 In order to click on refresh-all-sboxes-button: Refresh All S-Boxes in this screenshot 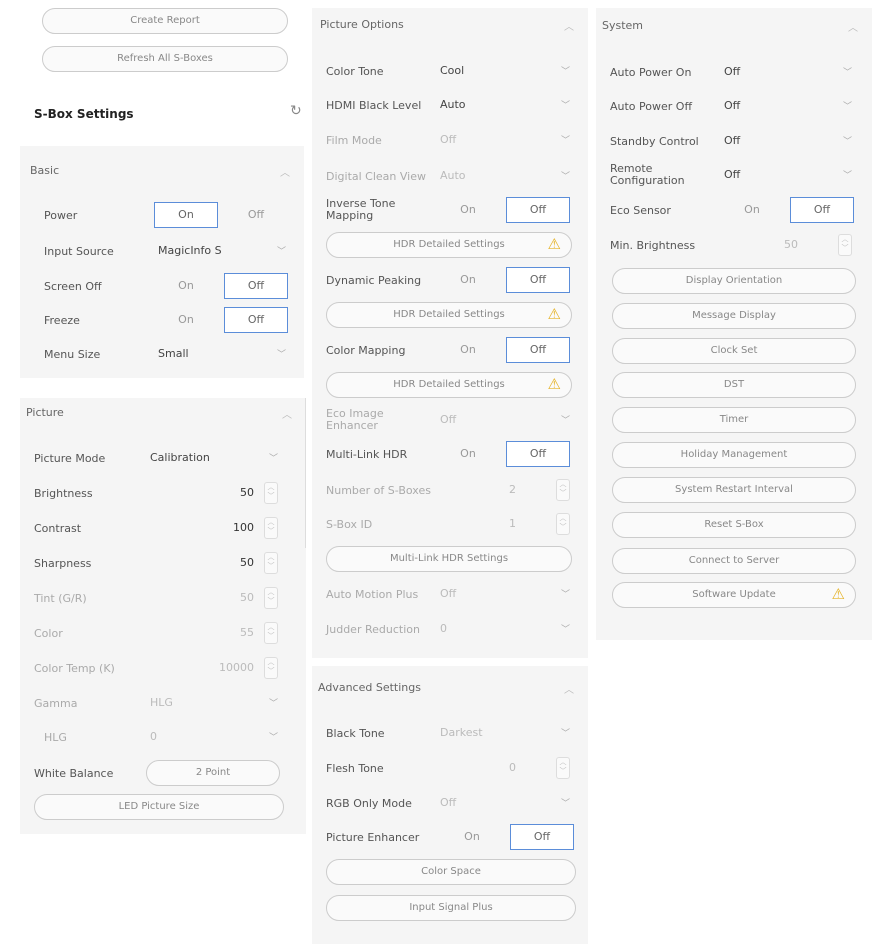, I will do `click(165, 59)`.